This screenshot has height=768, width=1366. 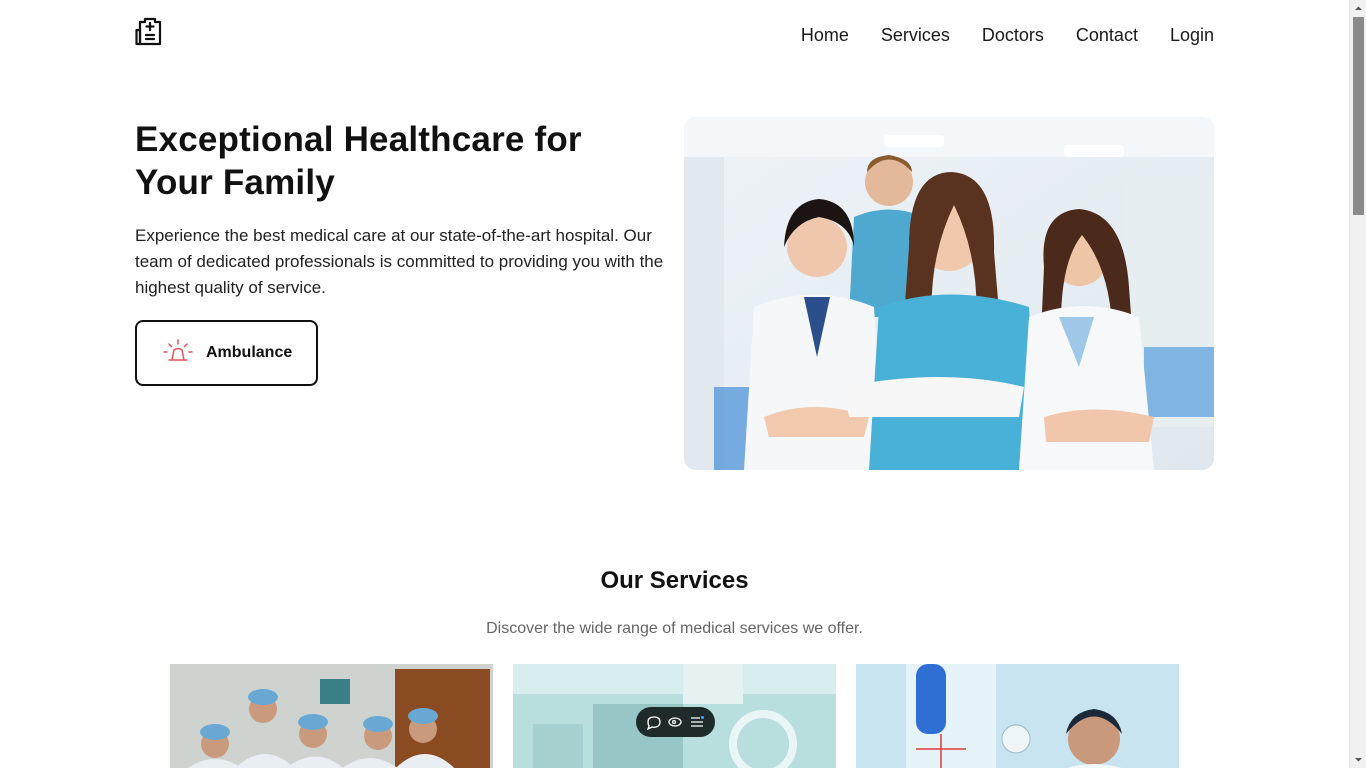 What do you see at coordinates (1358, 8) in the screenshot?
I see `scroll-up-arrow-icon` at bounding box center [1358, 8].